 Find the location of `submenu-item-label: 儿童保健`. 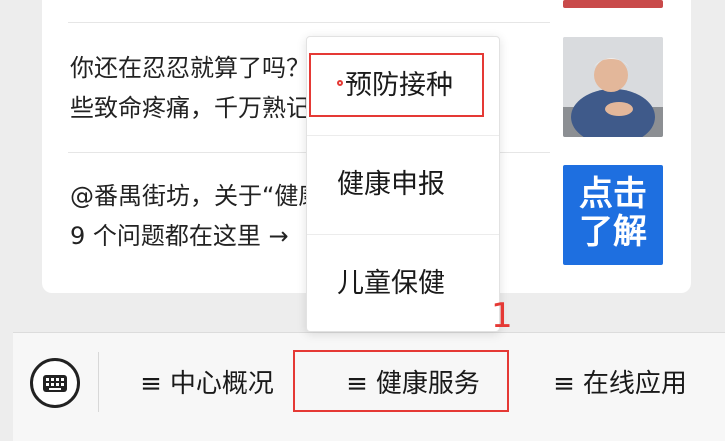

submenu-item-label: 儿童保健 is located at coordinates (391, 283).